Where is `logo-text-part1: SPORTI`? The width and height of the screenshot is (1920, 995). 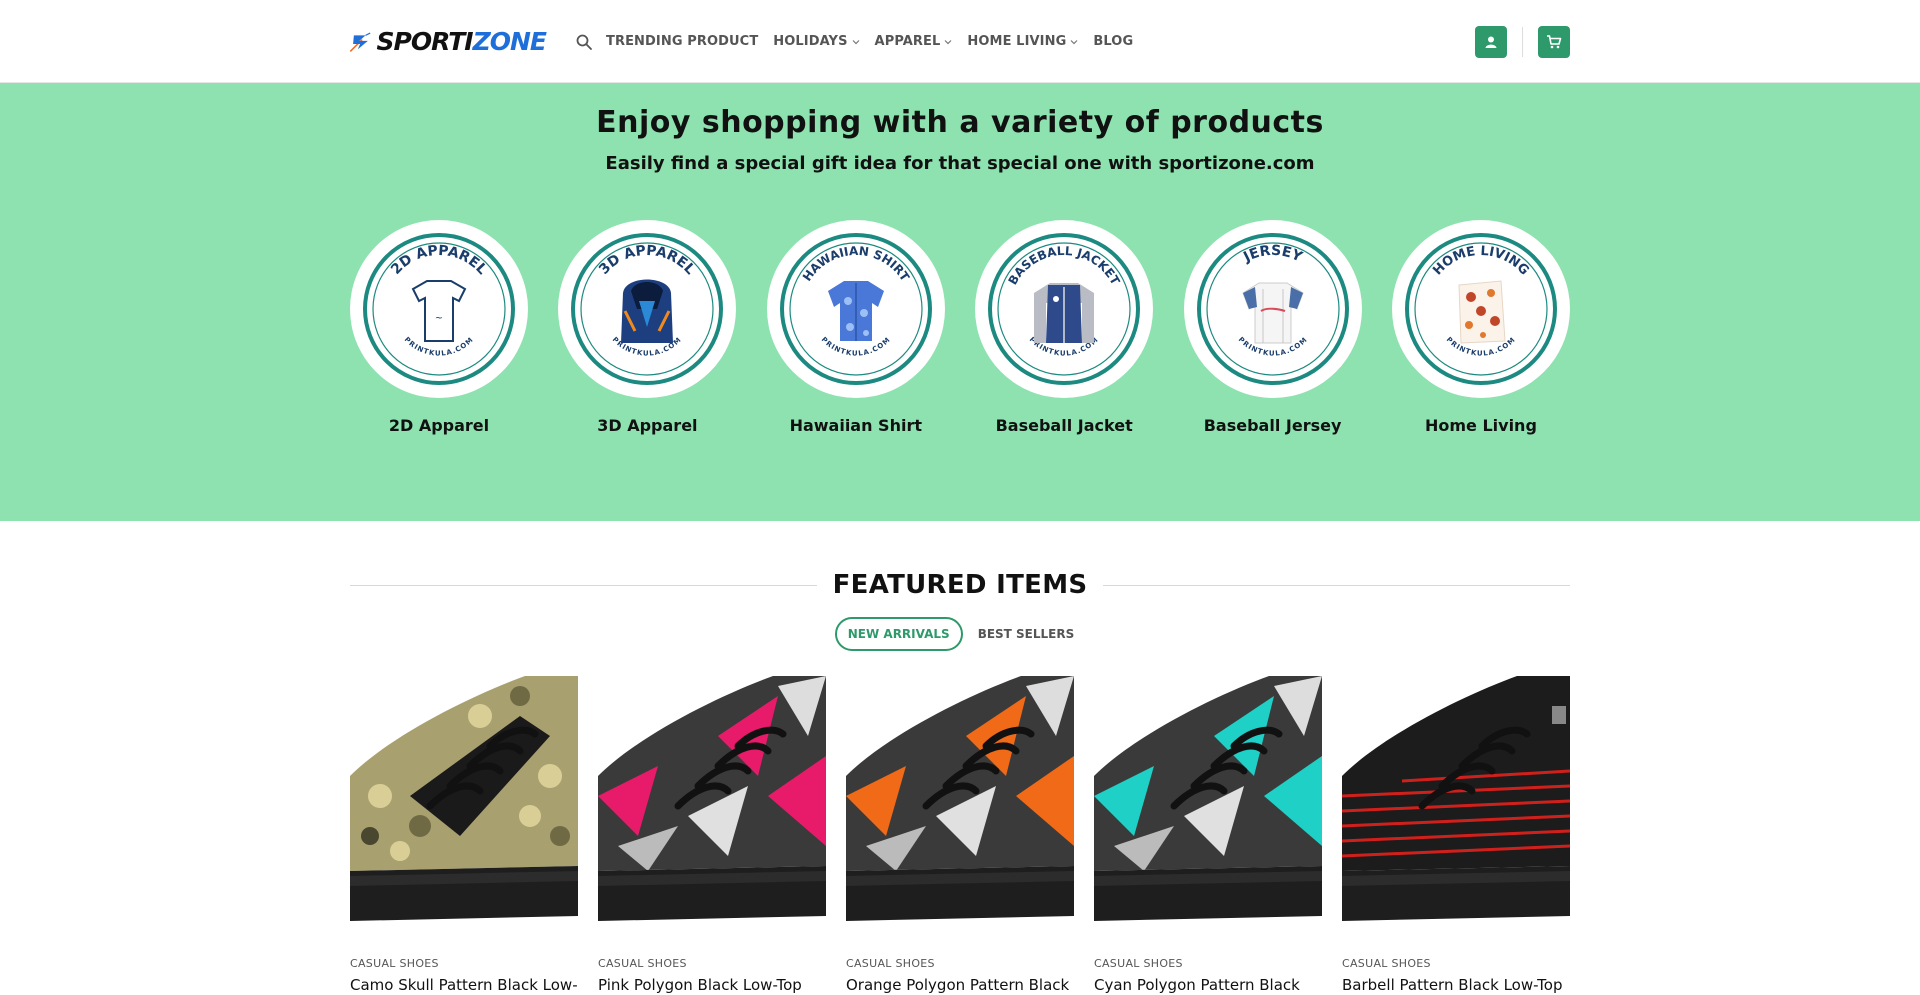 logo-text-part1: SPORTI is located at coordinates (425, 41).